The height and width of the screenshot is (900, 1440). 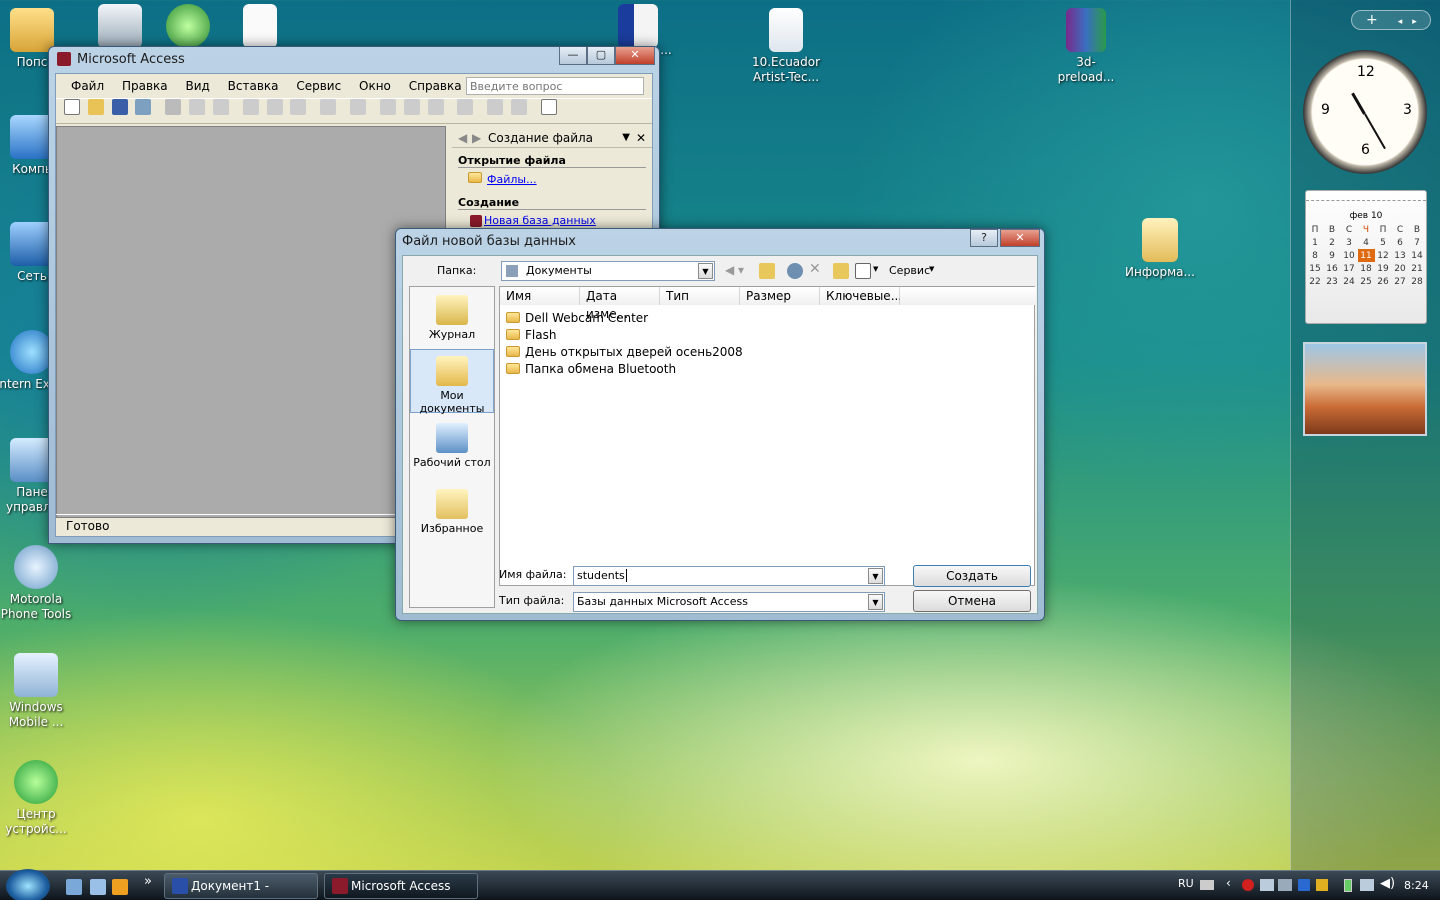 I want to click on save-icon, so click(x=119, y=107).